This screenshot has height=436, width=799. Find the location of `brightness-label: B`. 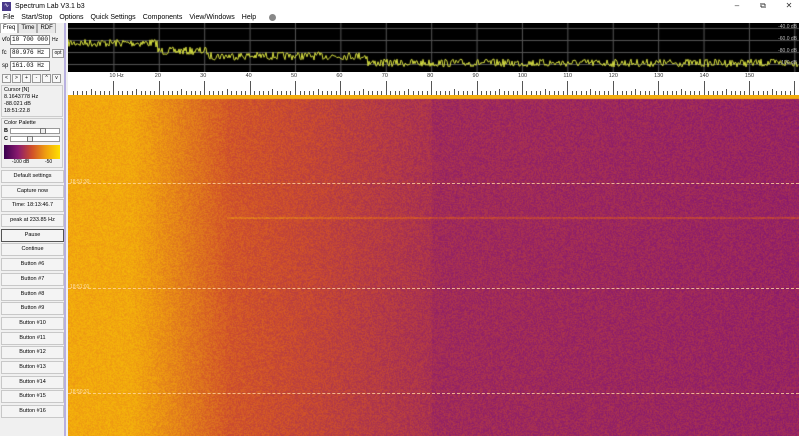

brightness-label: B is located at coordinates (6, 130).